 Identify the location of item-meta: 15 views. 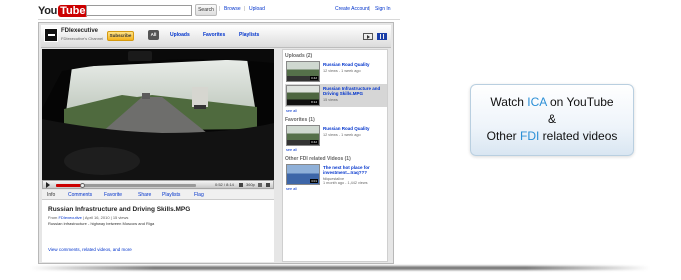
(330, 100).